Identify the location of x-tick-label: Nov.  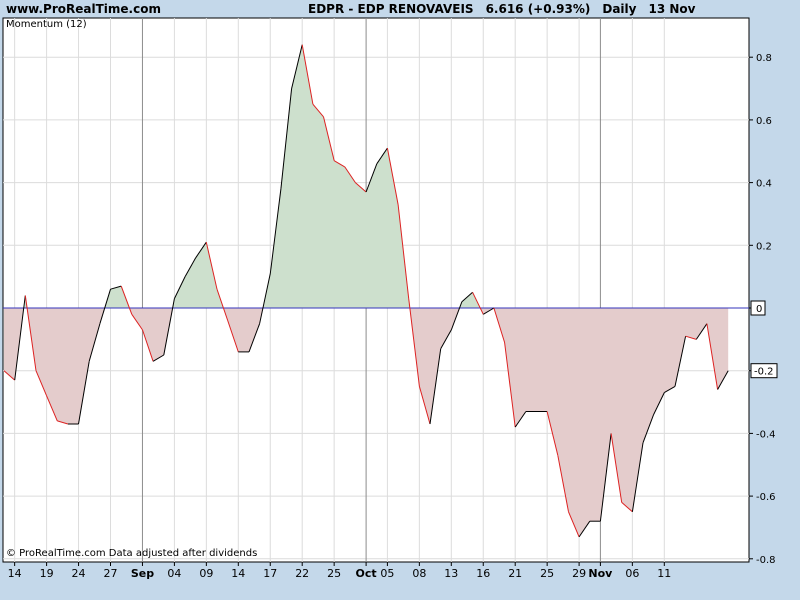
(600, 573).